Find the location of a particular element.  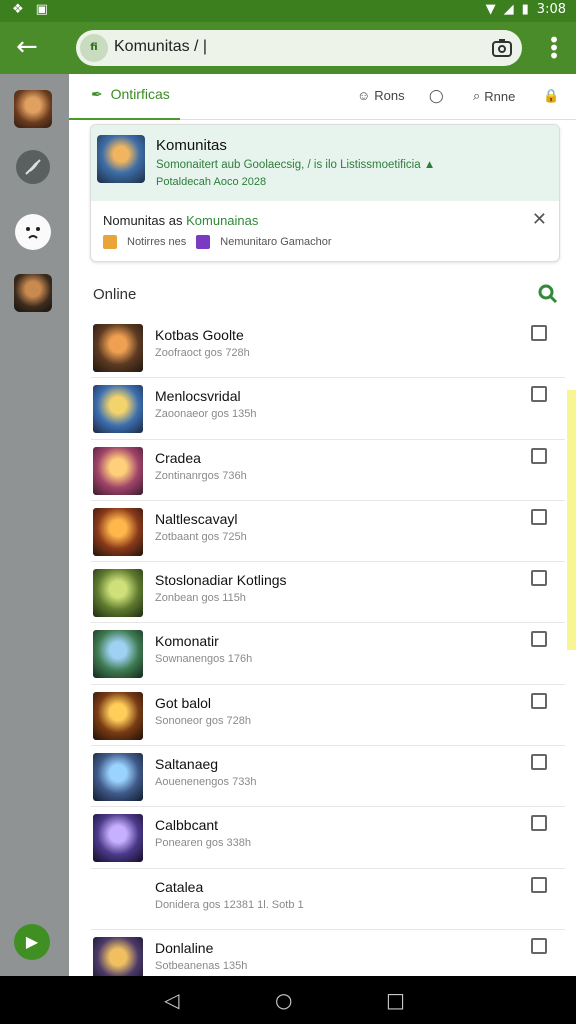

member-status: Zonbean gos 115h is located at coordinates (200, 598).